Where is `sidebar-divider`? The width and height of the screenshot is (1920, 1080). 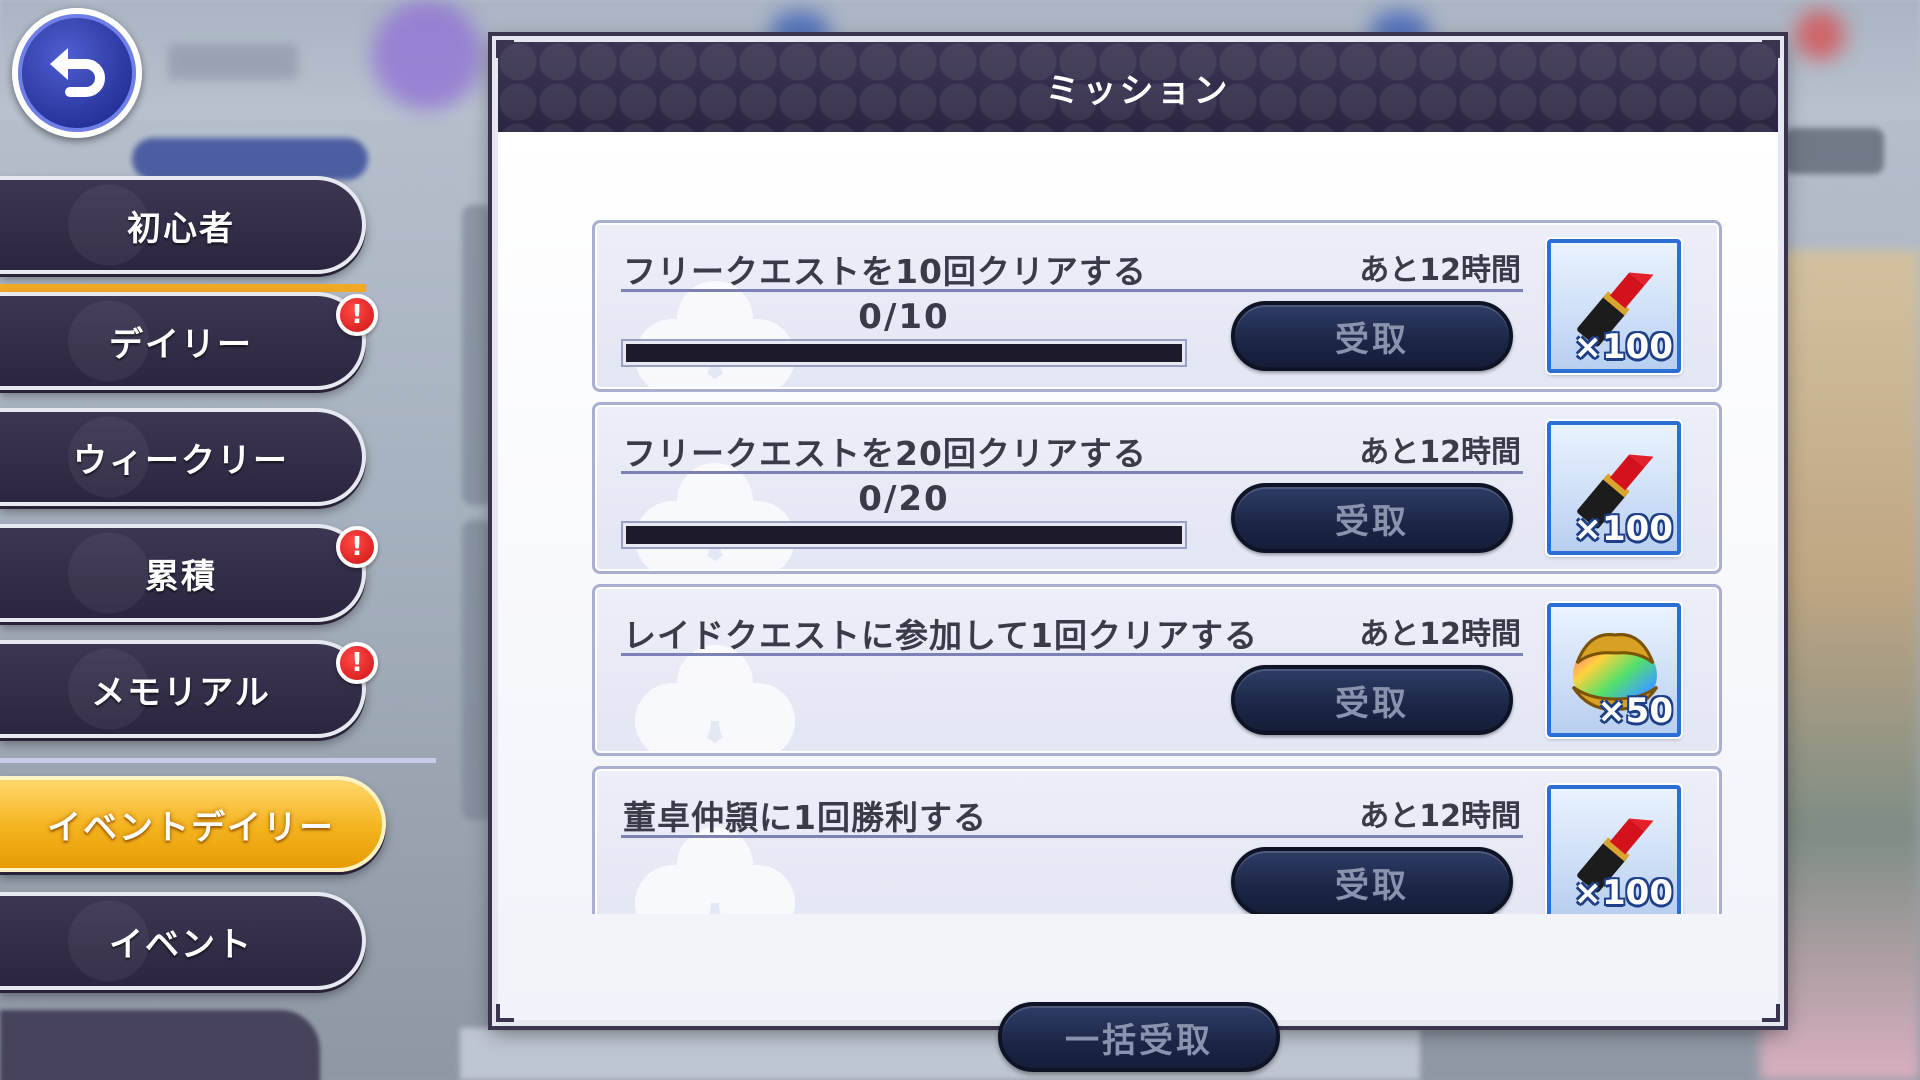 sidebar-divider is located at coordinates (218, 760).